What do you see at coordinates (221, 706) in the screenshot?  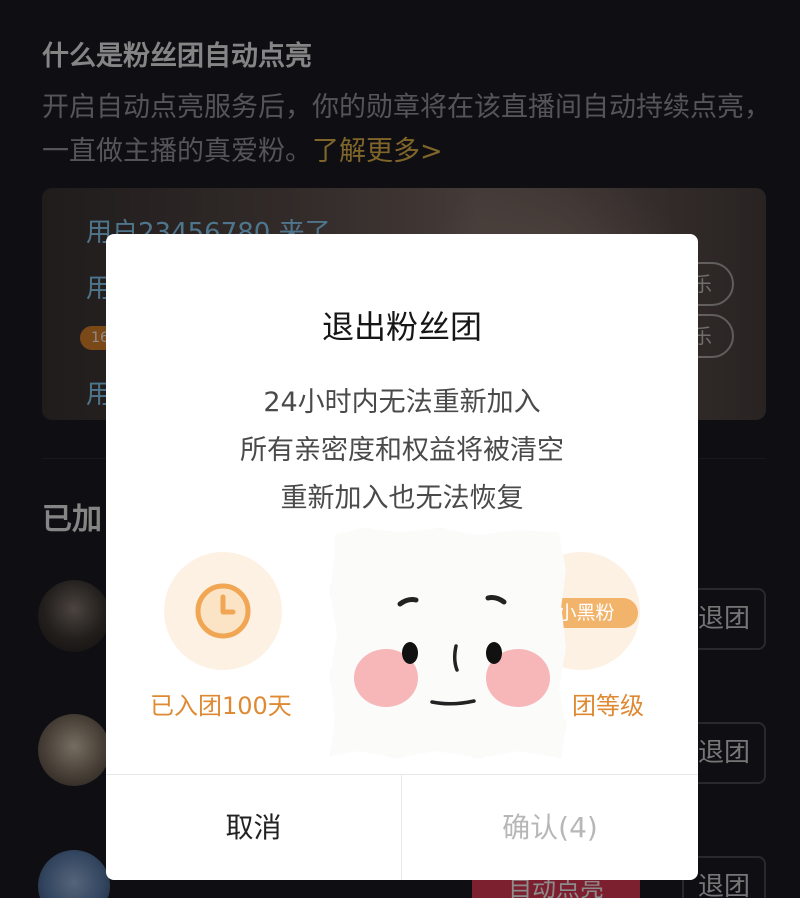 I see `feature-label: 已入团100天` at bounding box center [221, 706].